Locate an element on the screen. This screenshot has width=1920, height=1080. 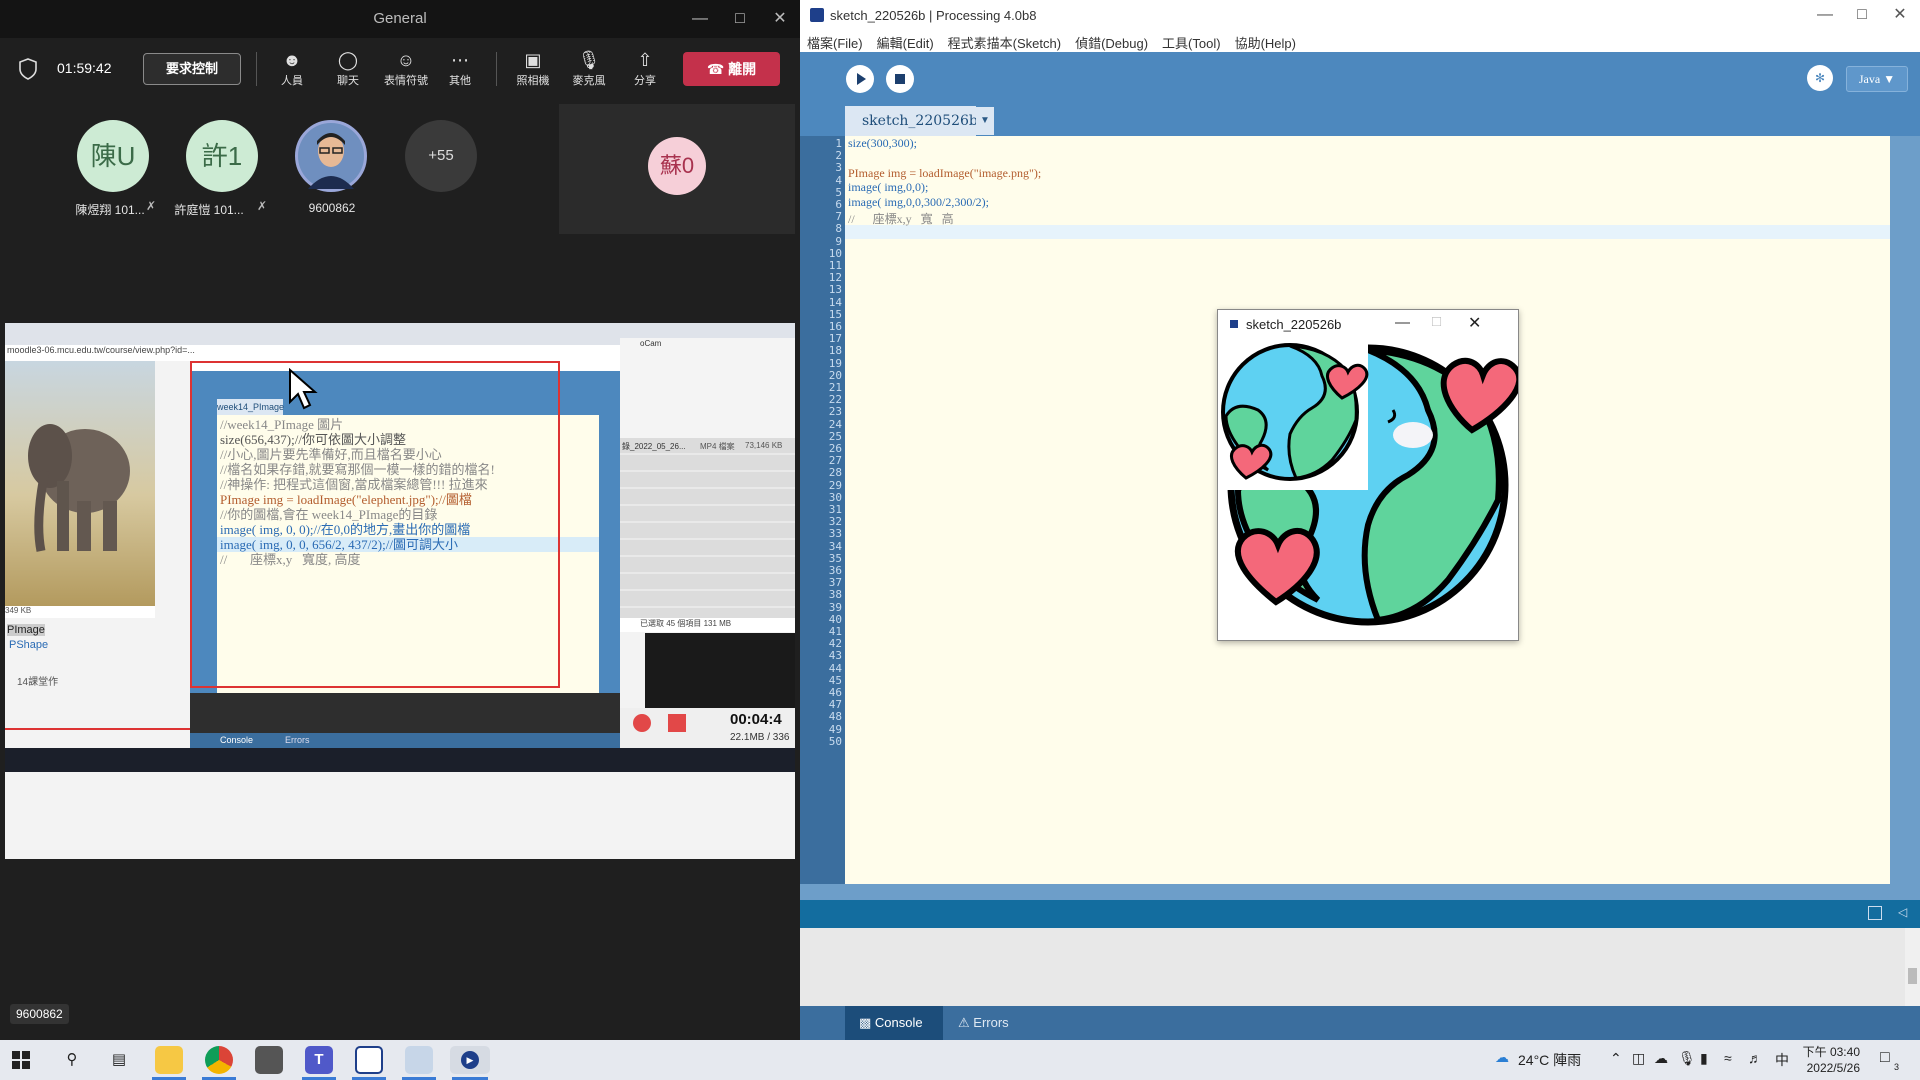
line-number: 2 is located at coordinates (838, 156).